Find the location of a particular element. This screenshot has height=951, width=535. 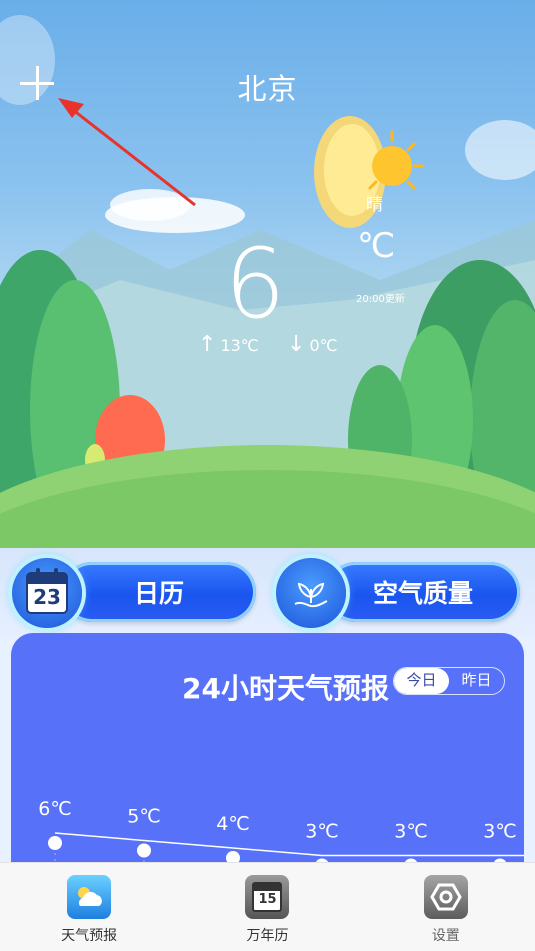

nav-almanac: 15 万年历 is located at coordinates (267, 907).